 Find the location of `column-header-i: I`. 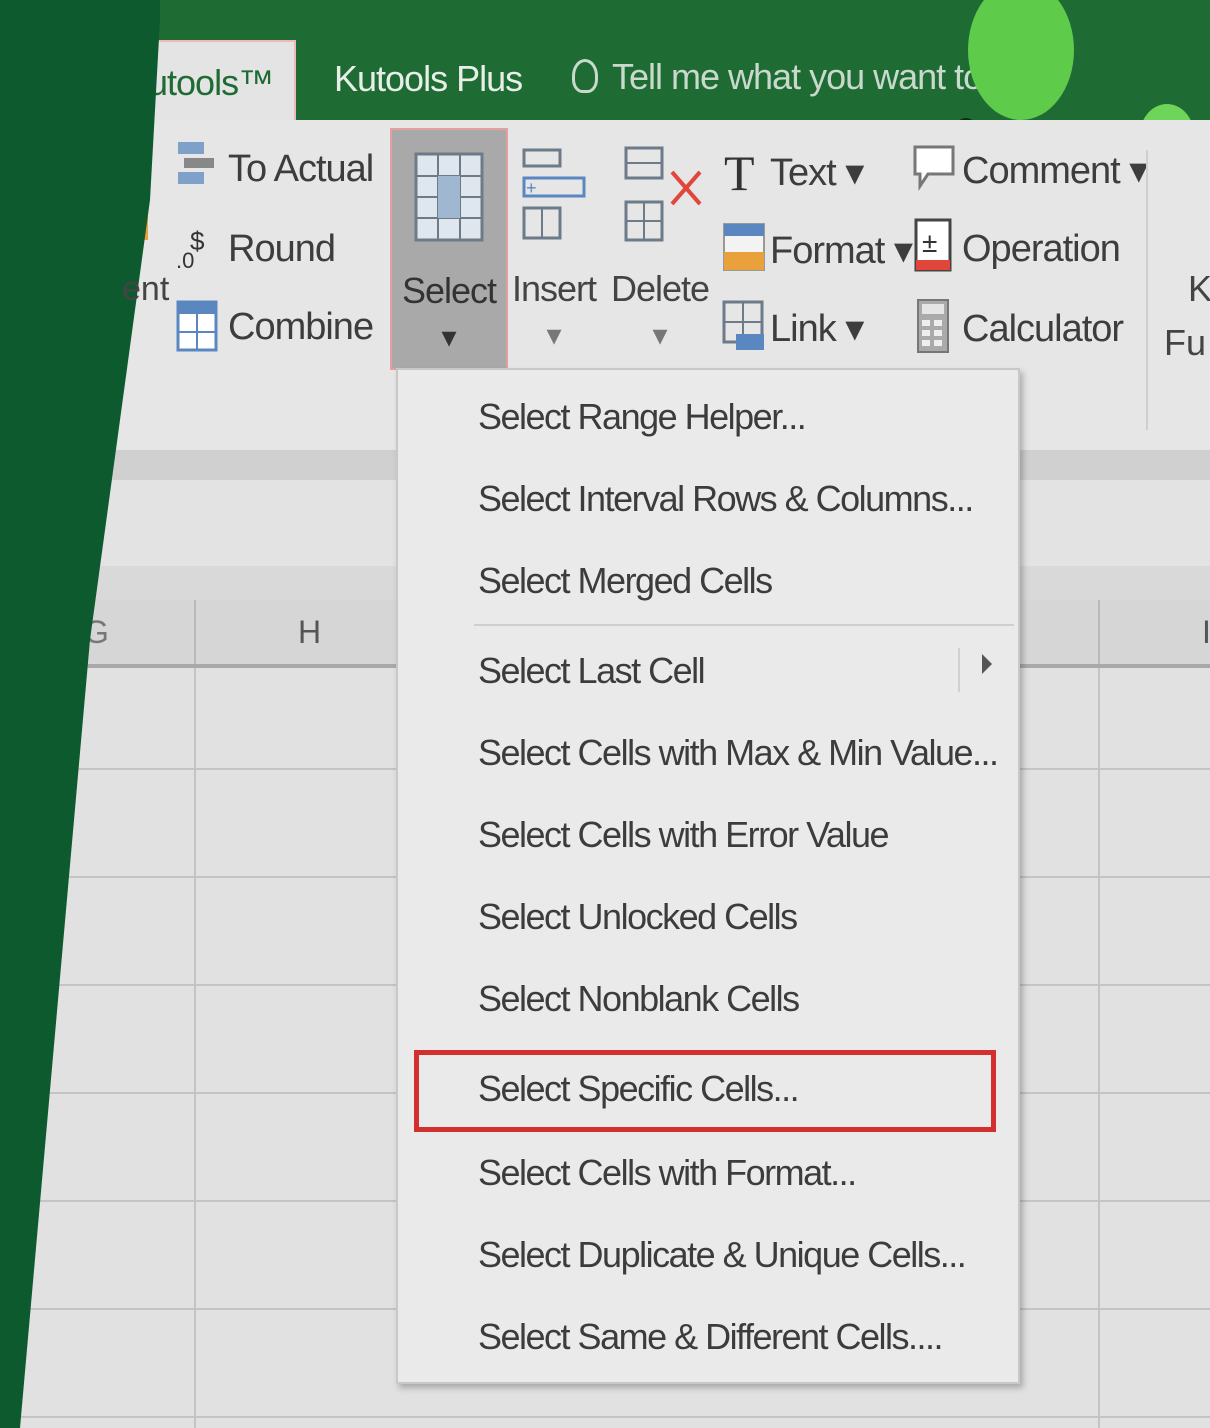

column-header-i: I is located at coordinates (1206, 632).